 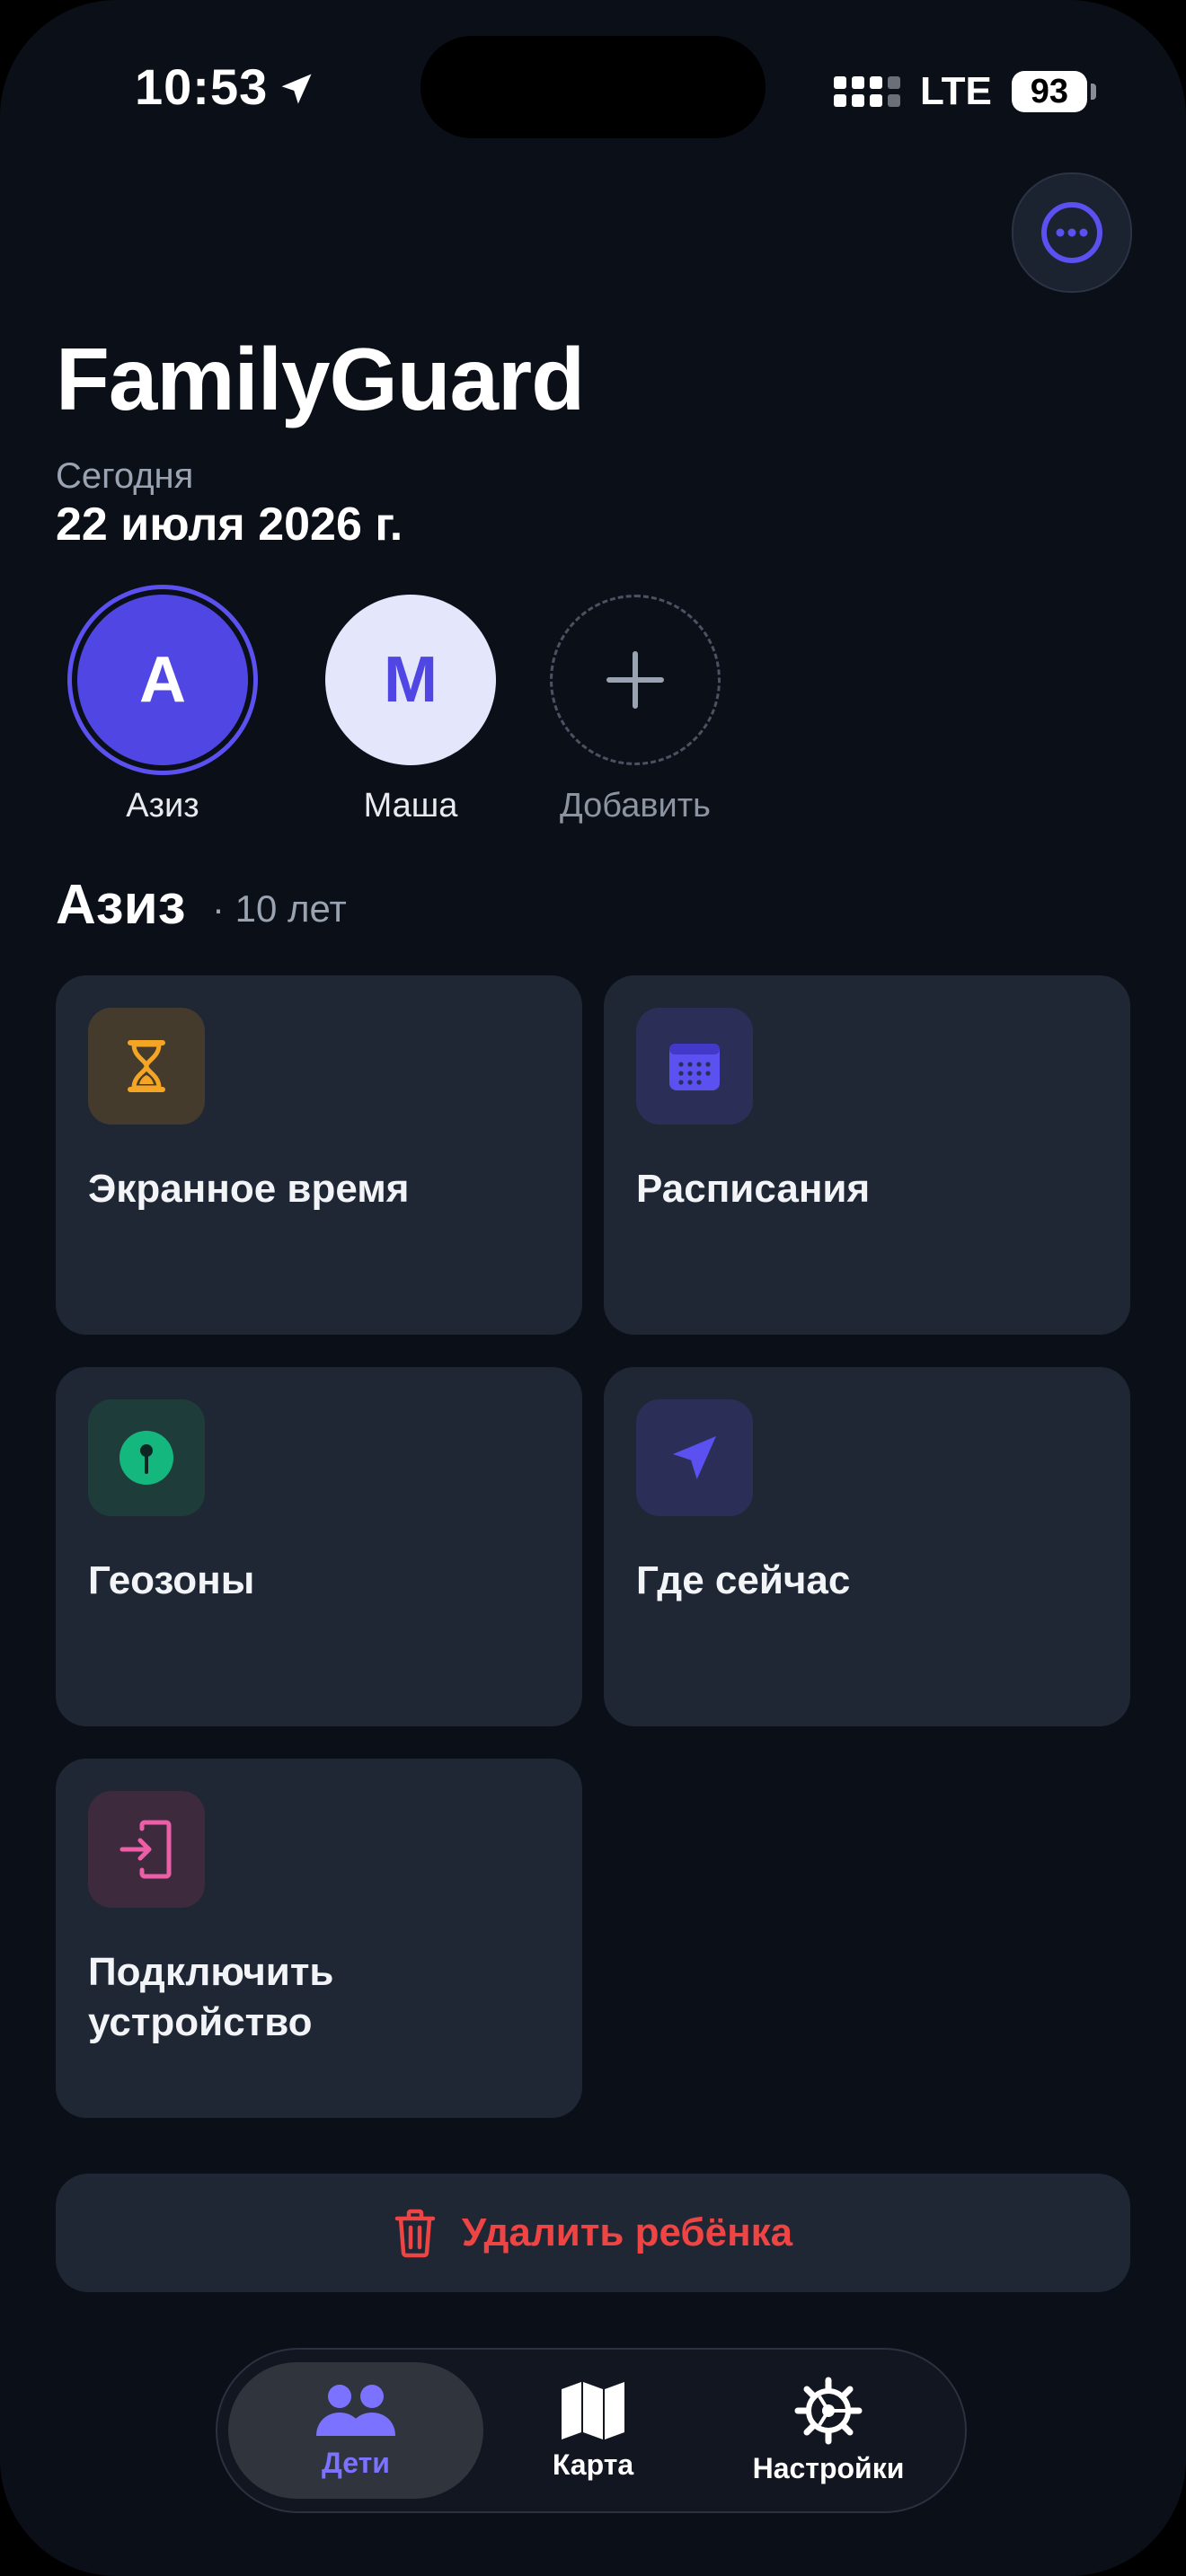 I want to click on people-icon, so click(x=355, y=2410).